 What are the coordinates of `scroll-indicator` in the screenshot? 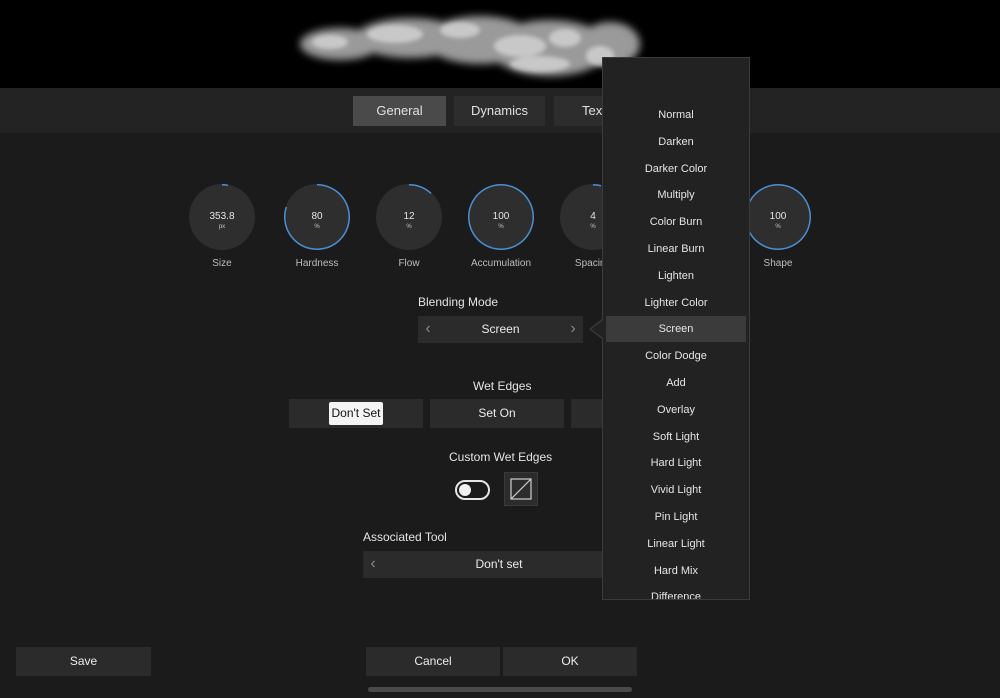 It's located at (500, 689).